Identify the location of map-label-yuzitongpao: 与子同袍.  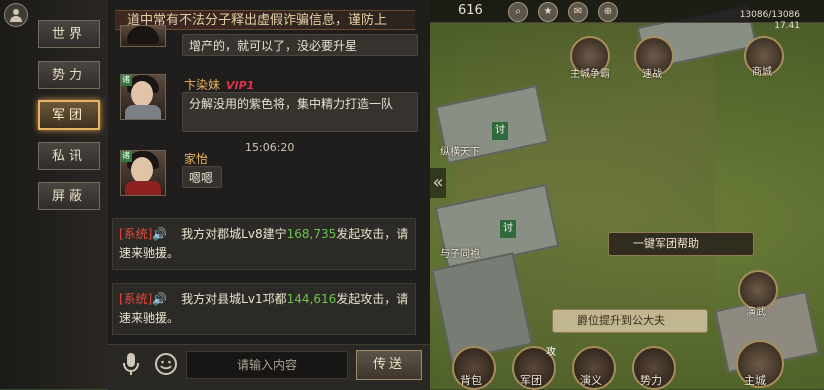
(460, 252).